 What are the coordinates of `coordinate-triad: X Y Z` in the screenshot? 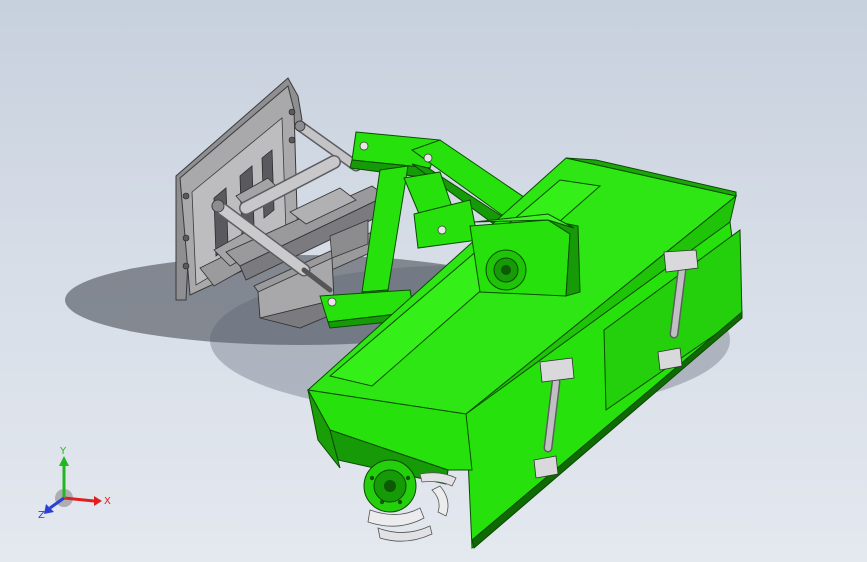 It's located at (76, 482).